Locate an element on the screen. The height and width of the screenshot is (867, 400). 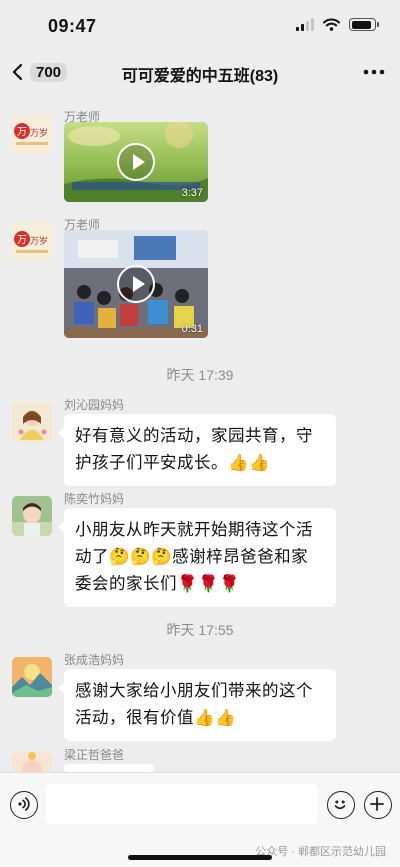
message-line: 委会的家长们🌹🌹🌹 is located at coordinates (158, 584).